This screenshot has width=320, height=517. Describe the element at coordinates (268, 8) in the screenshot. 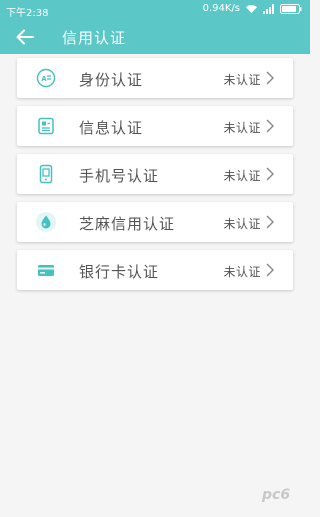

I see `signal-icon` at that location.